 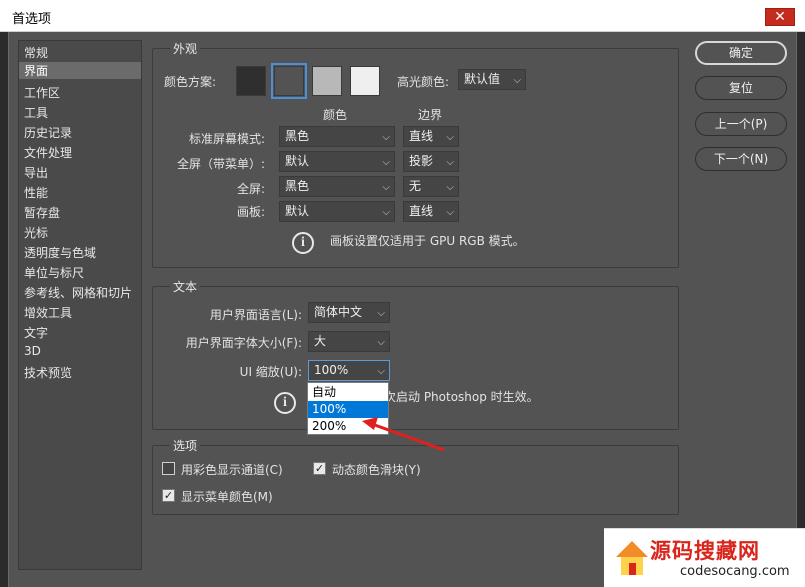 What do you see at coordinates (735, 571) in the screenshot?
I see `watermark-url: codesocang.com` at bounding box center [735, 571].